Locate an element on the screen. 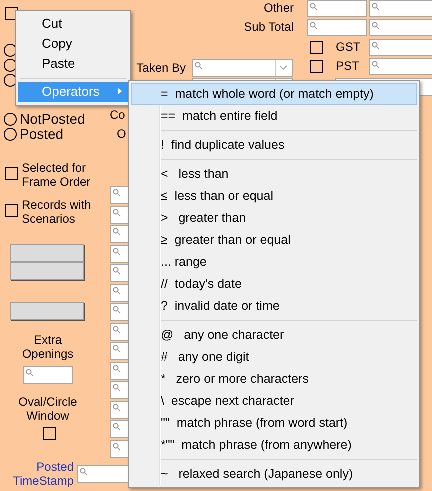 This screenshot has width=432, height=491. menu-item: ~ relaxed search (Japanese only) is located at coordinates (274, 474).